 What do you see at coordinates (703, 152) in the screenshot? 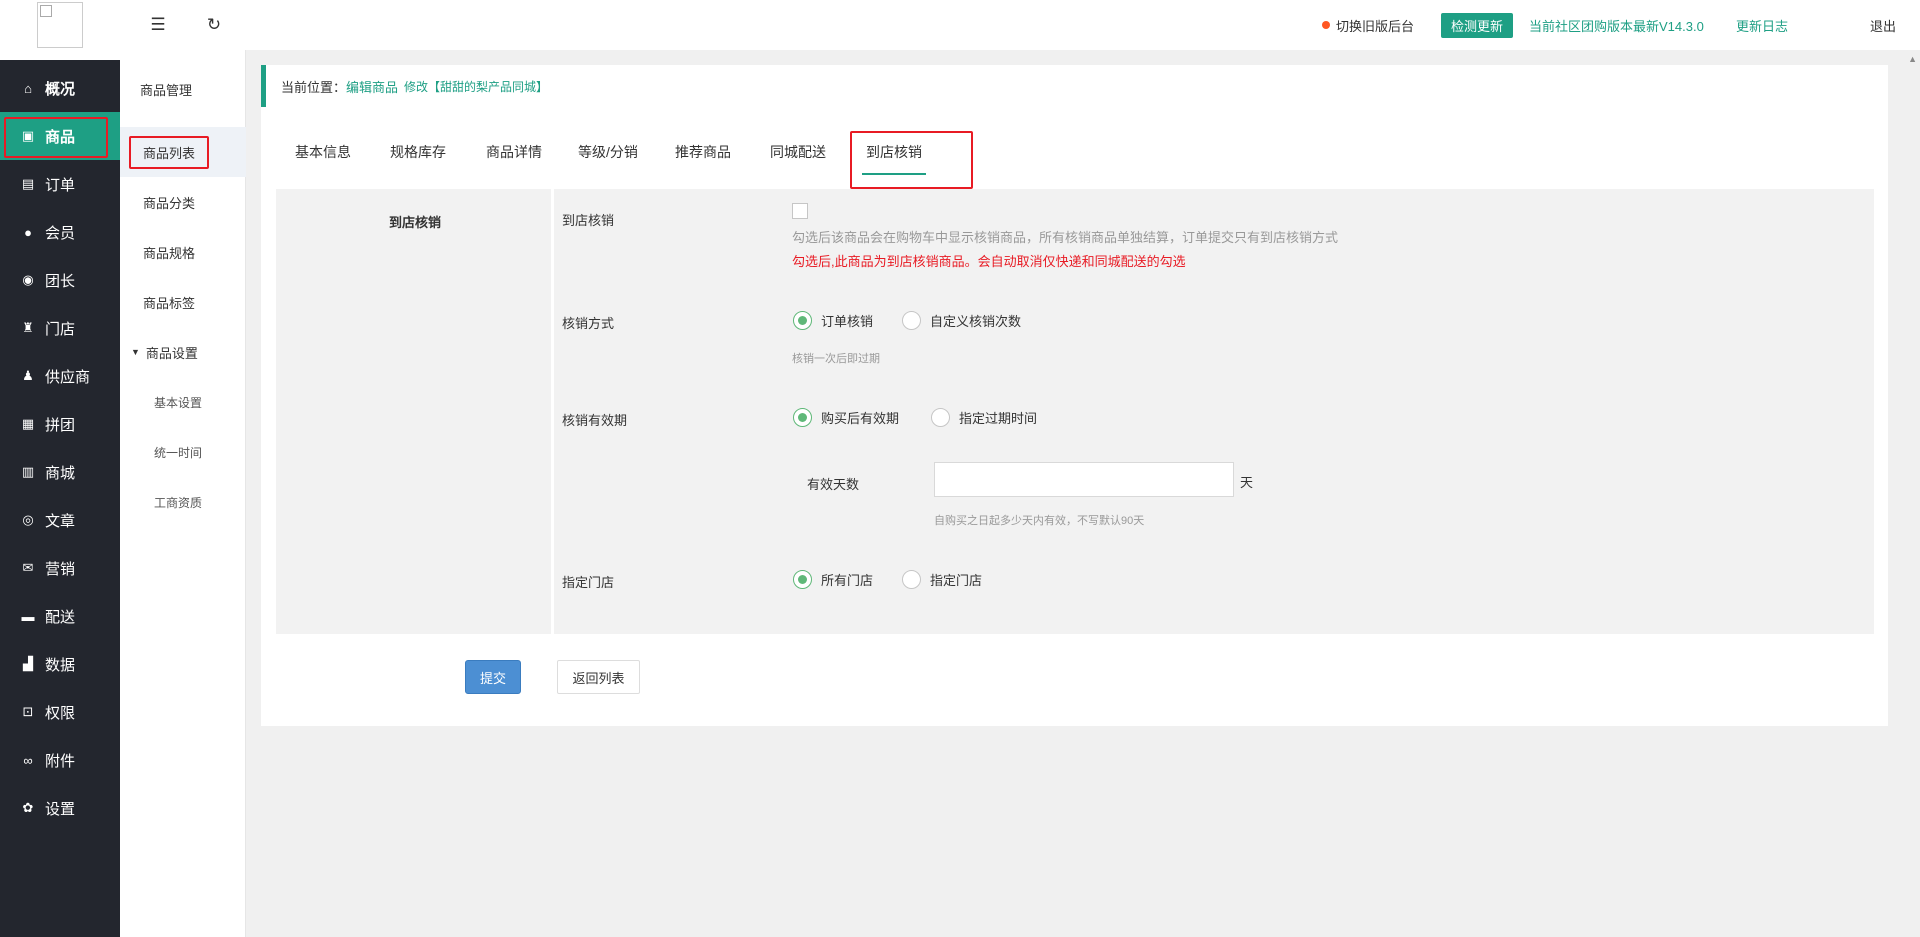
I see `tab-recommend: 推荐商品` at bounding box center [703, 152].